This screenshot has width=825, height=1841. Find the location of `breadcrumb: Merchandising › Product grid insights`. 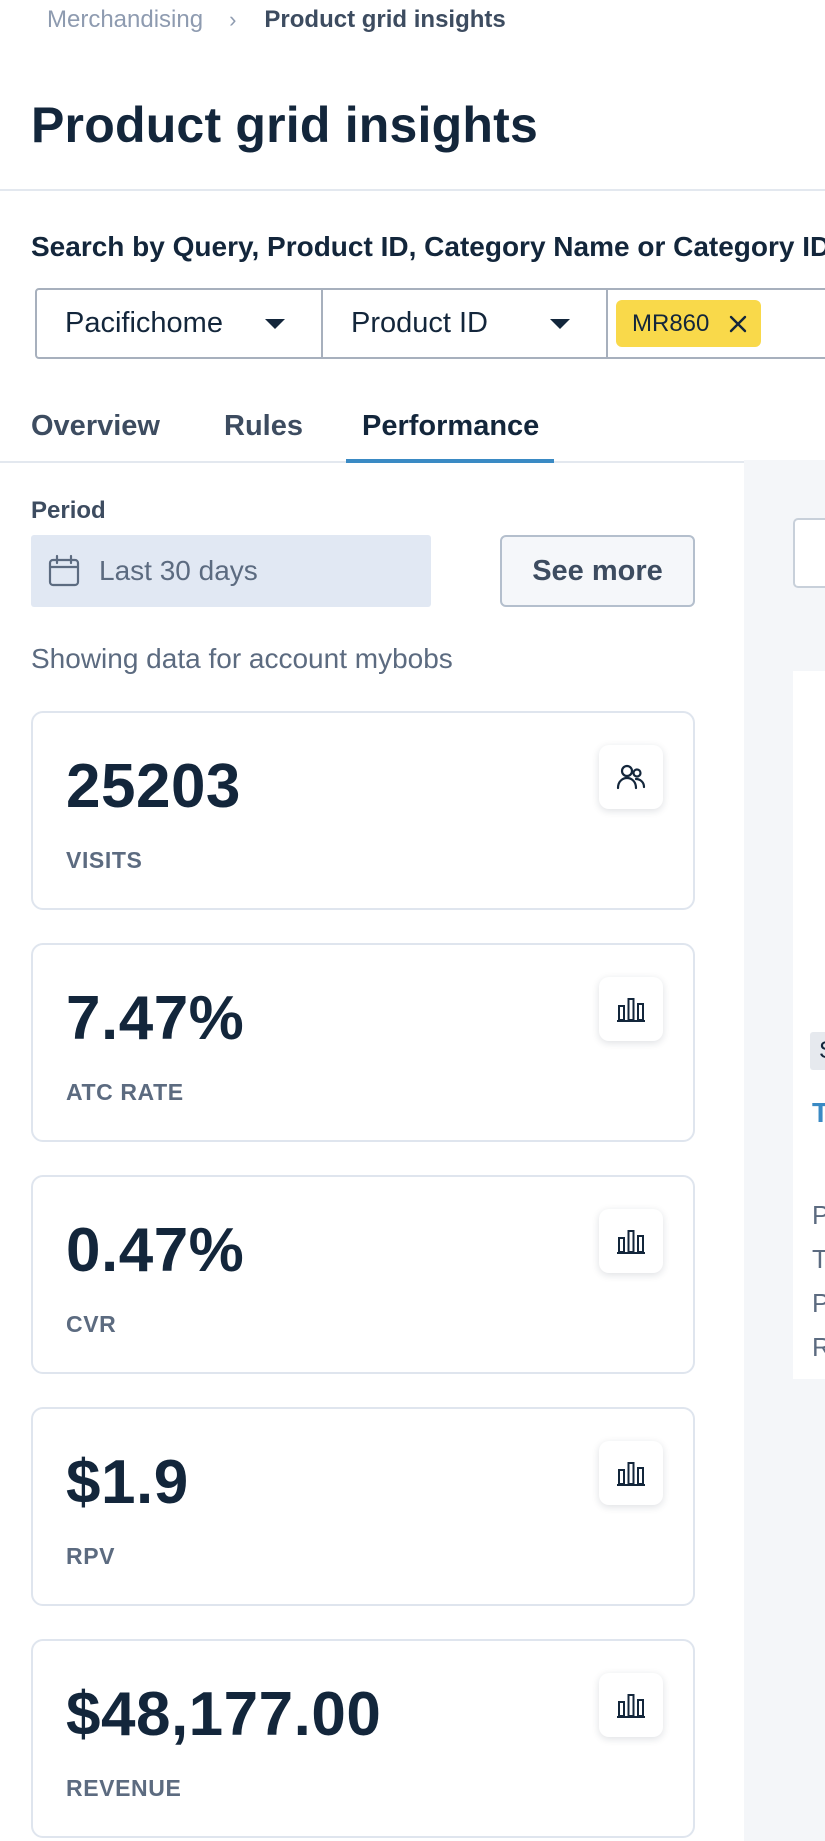

breadcrumb: Merchandising › Product grid insights is located at coordinates (276, 20).